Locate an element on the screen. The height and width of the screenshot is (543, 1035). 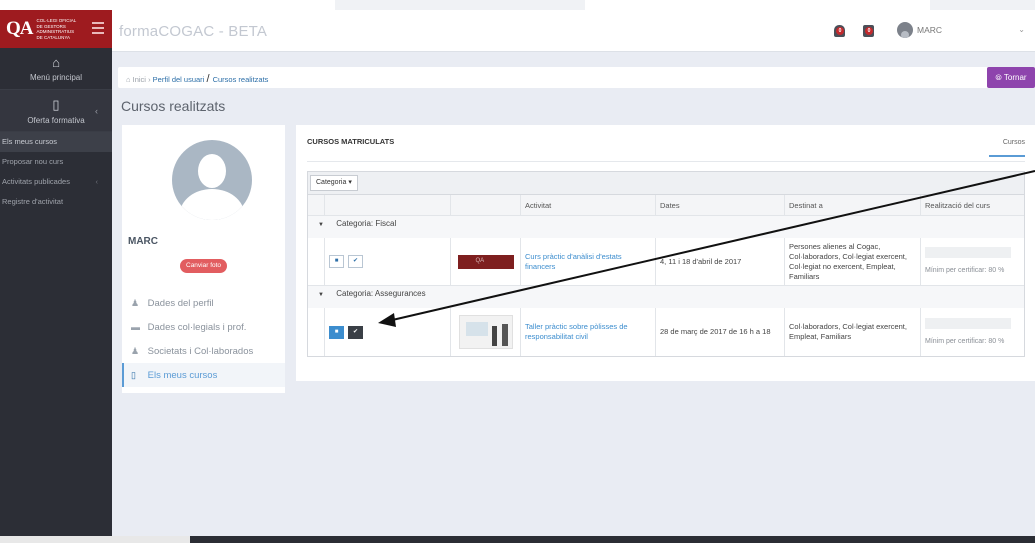
profile-menu-label: Dades del perfil is located at coordinates (180, 303).